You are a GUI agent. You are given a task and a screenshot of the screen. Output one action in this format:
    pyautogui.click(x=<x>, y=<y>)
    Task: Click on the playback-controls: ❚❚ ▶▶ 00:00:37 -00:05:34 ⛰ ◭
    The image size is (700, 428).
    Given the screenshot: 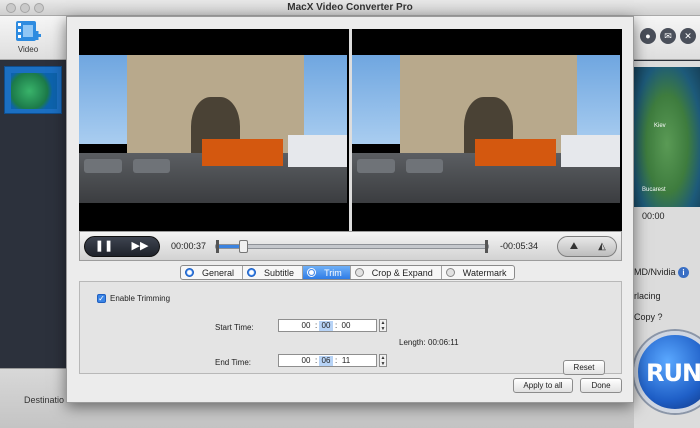 What is the action you would take?
    pyautogui.click(x=350, y=246)
    